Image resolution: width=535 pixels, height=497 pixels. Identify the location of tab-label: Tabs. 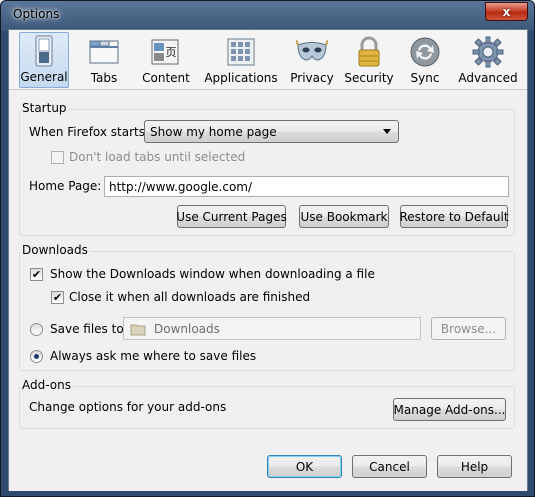
(104, 78).